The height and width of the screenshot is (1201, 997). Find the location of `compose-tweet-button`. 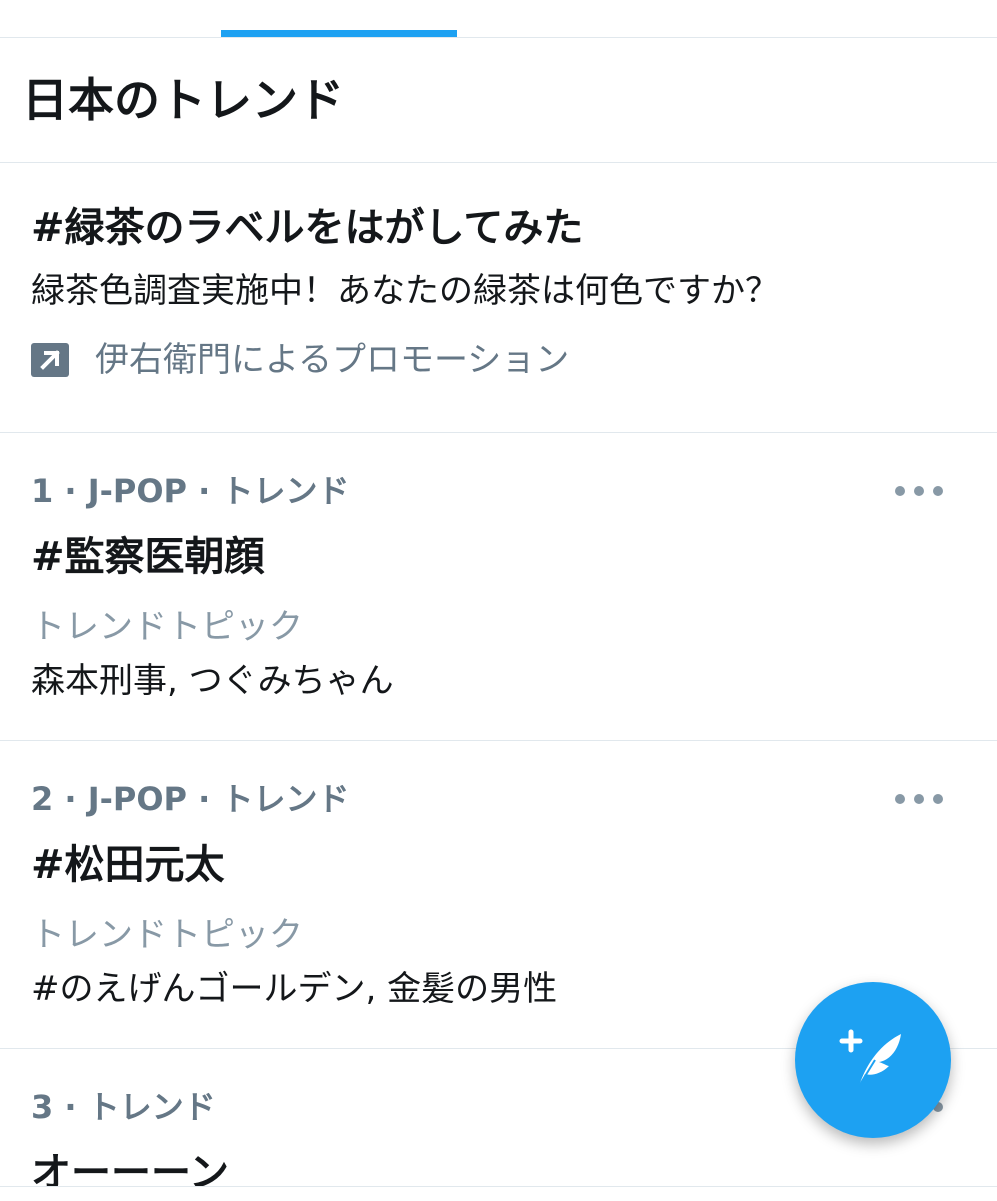

compose-tweet-button is located at coordinates (873, 1060).